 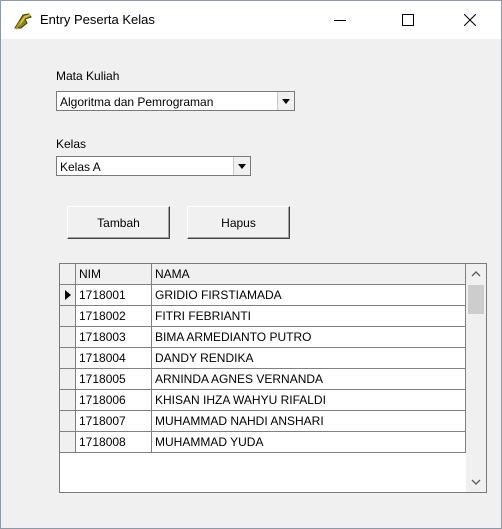 I want to click on cell-nama: MUHAMMAD YUDA, so click(x=309, y=442).